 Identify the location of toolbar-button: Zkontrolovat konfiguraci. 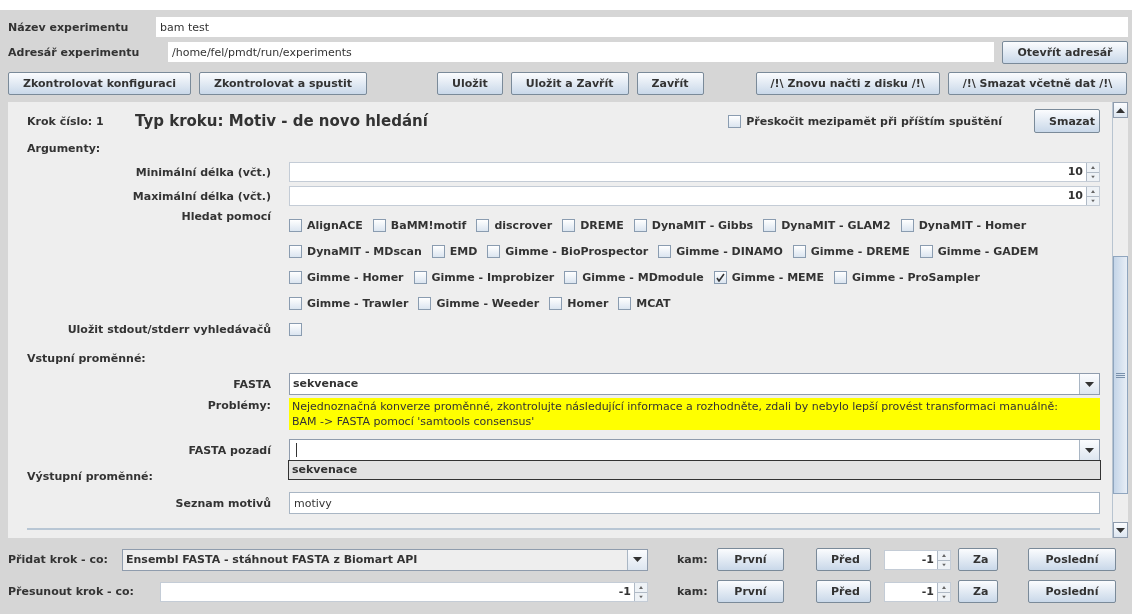
(100, 83).